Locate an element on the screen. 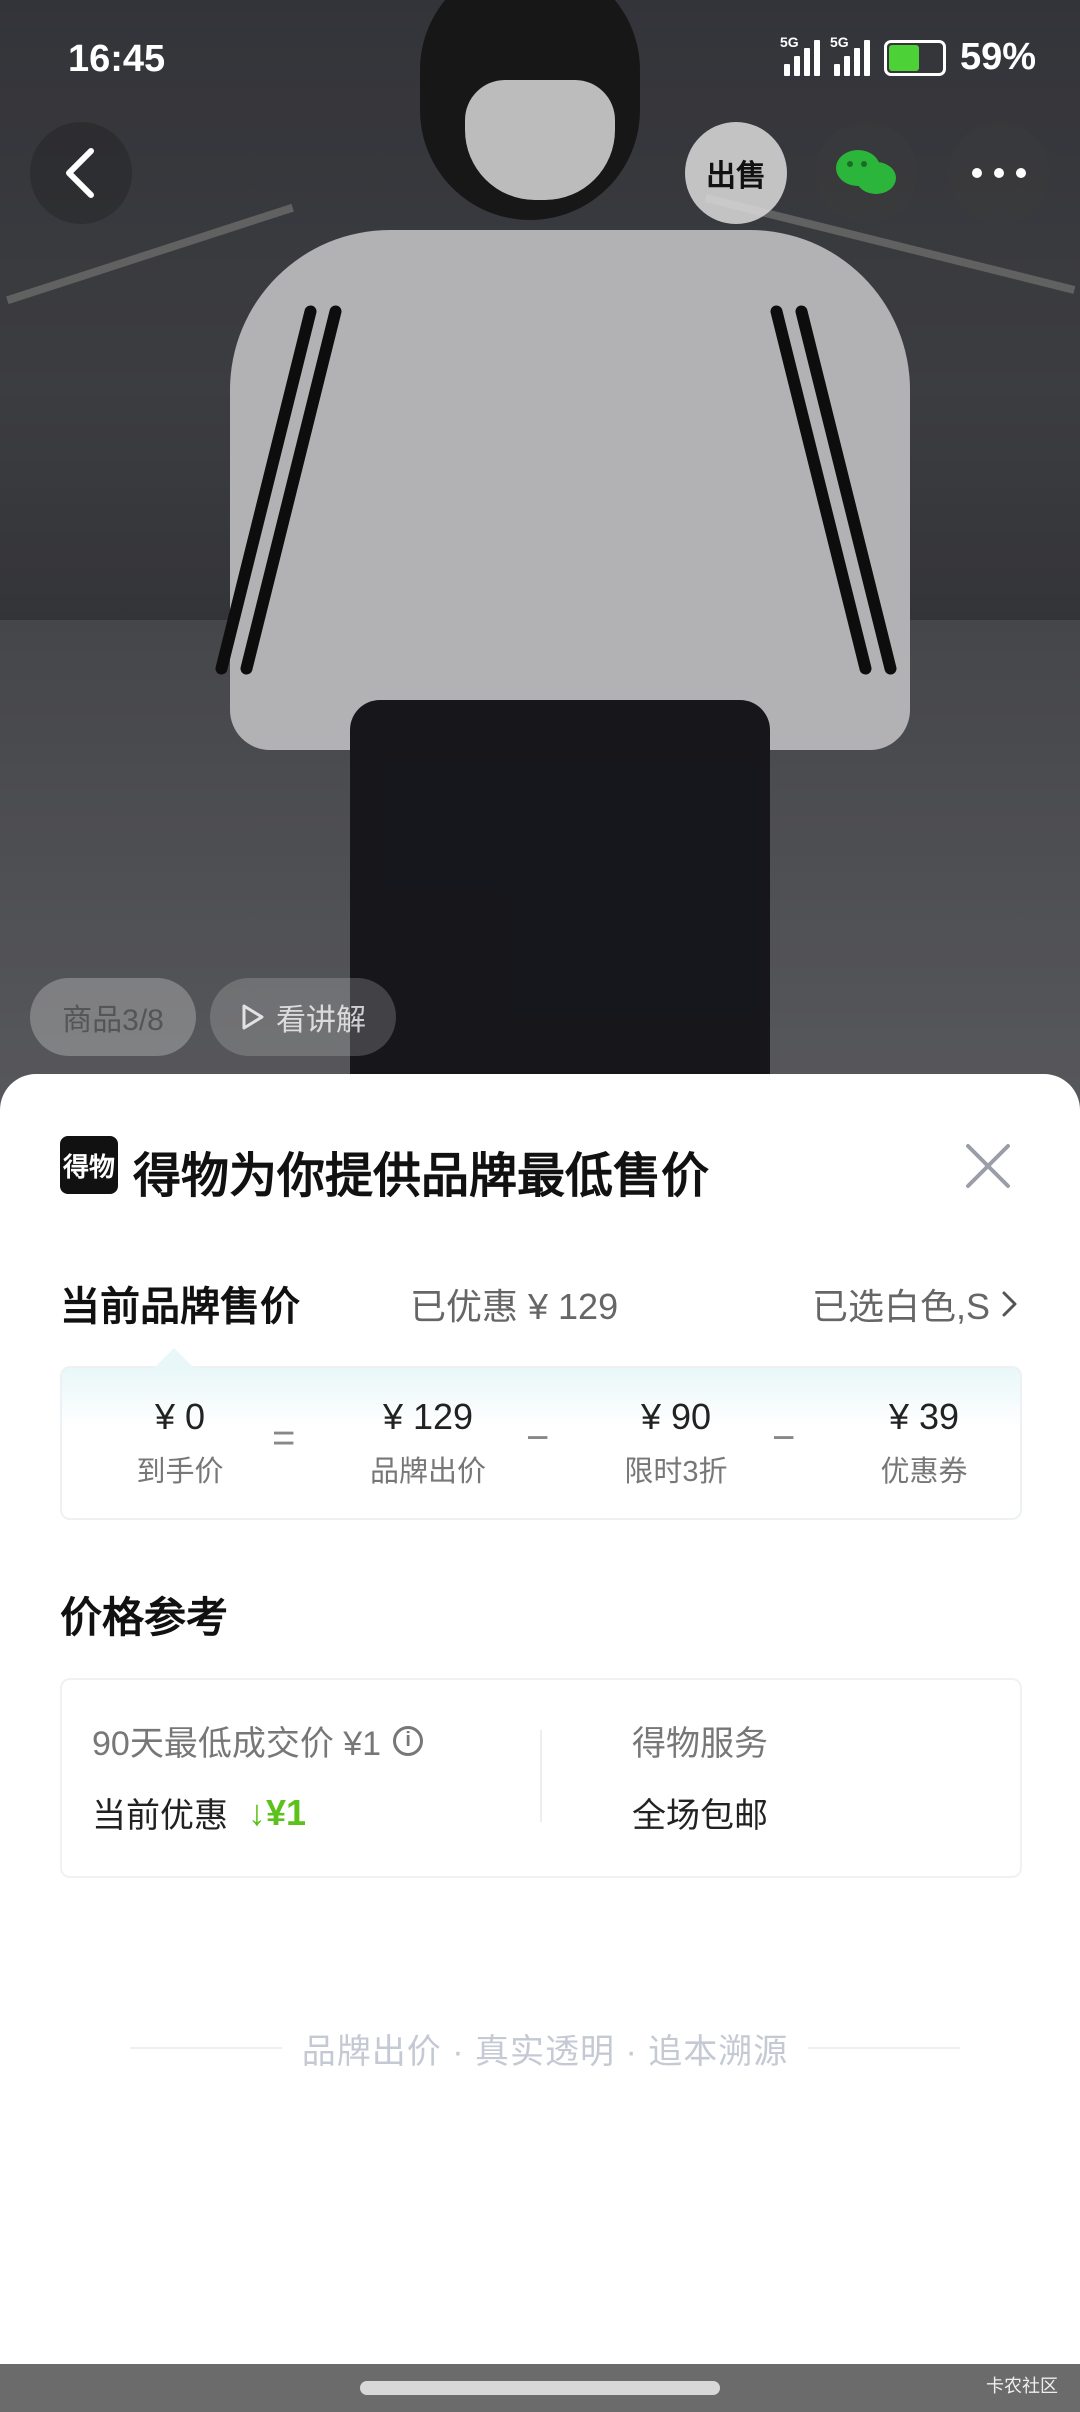  system-nav-bar: 卡农社区 is located at coordinates (540, 2388).